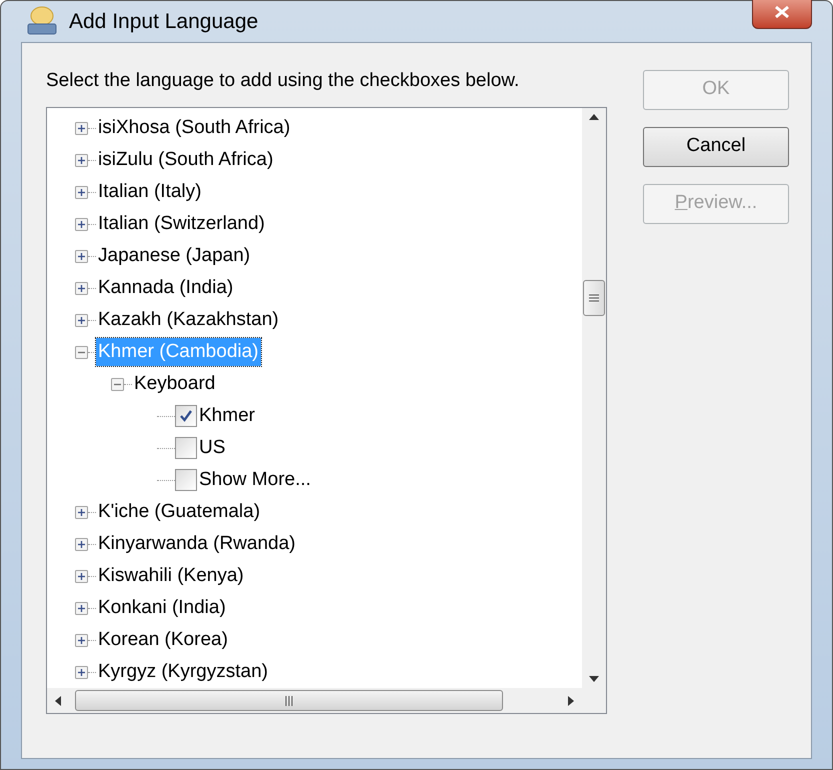  I want to click on dialog-button: Cancel, so click(716, 146).